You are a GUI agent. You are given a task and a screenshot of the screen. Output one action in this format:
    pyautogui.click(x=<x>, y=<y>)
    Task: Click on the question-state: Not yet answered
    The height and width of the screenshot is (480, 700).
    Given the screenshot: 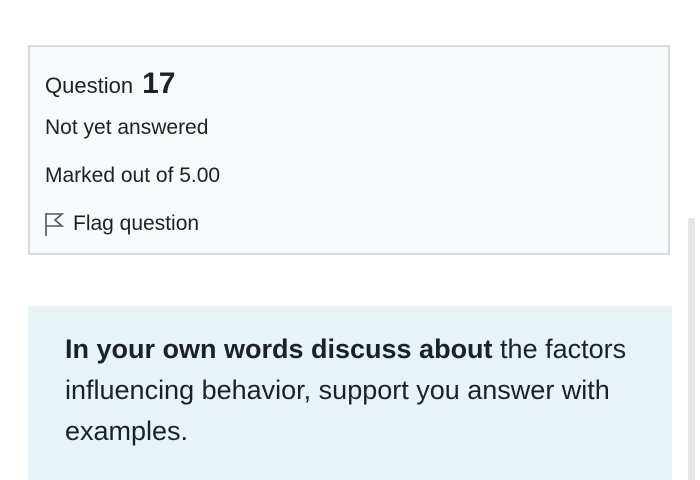 What is the action you would take?
    pyautogui.click(x=127, y=127)
    